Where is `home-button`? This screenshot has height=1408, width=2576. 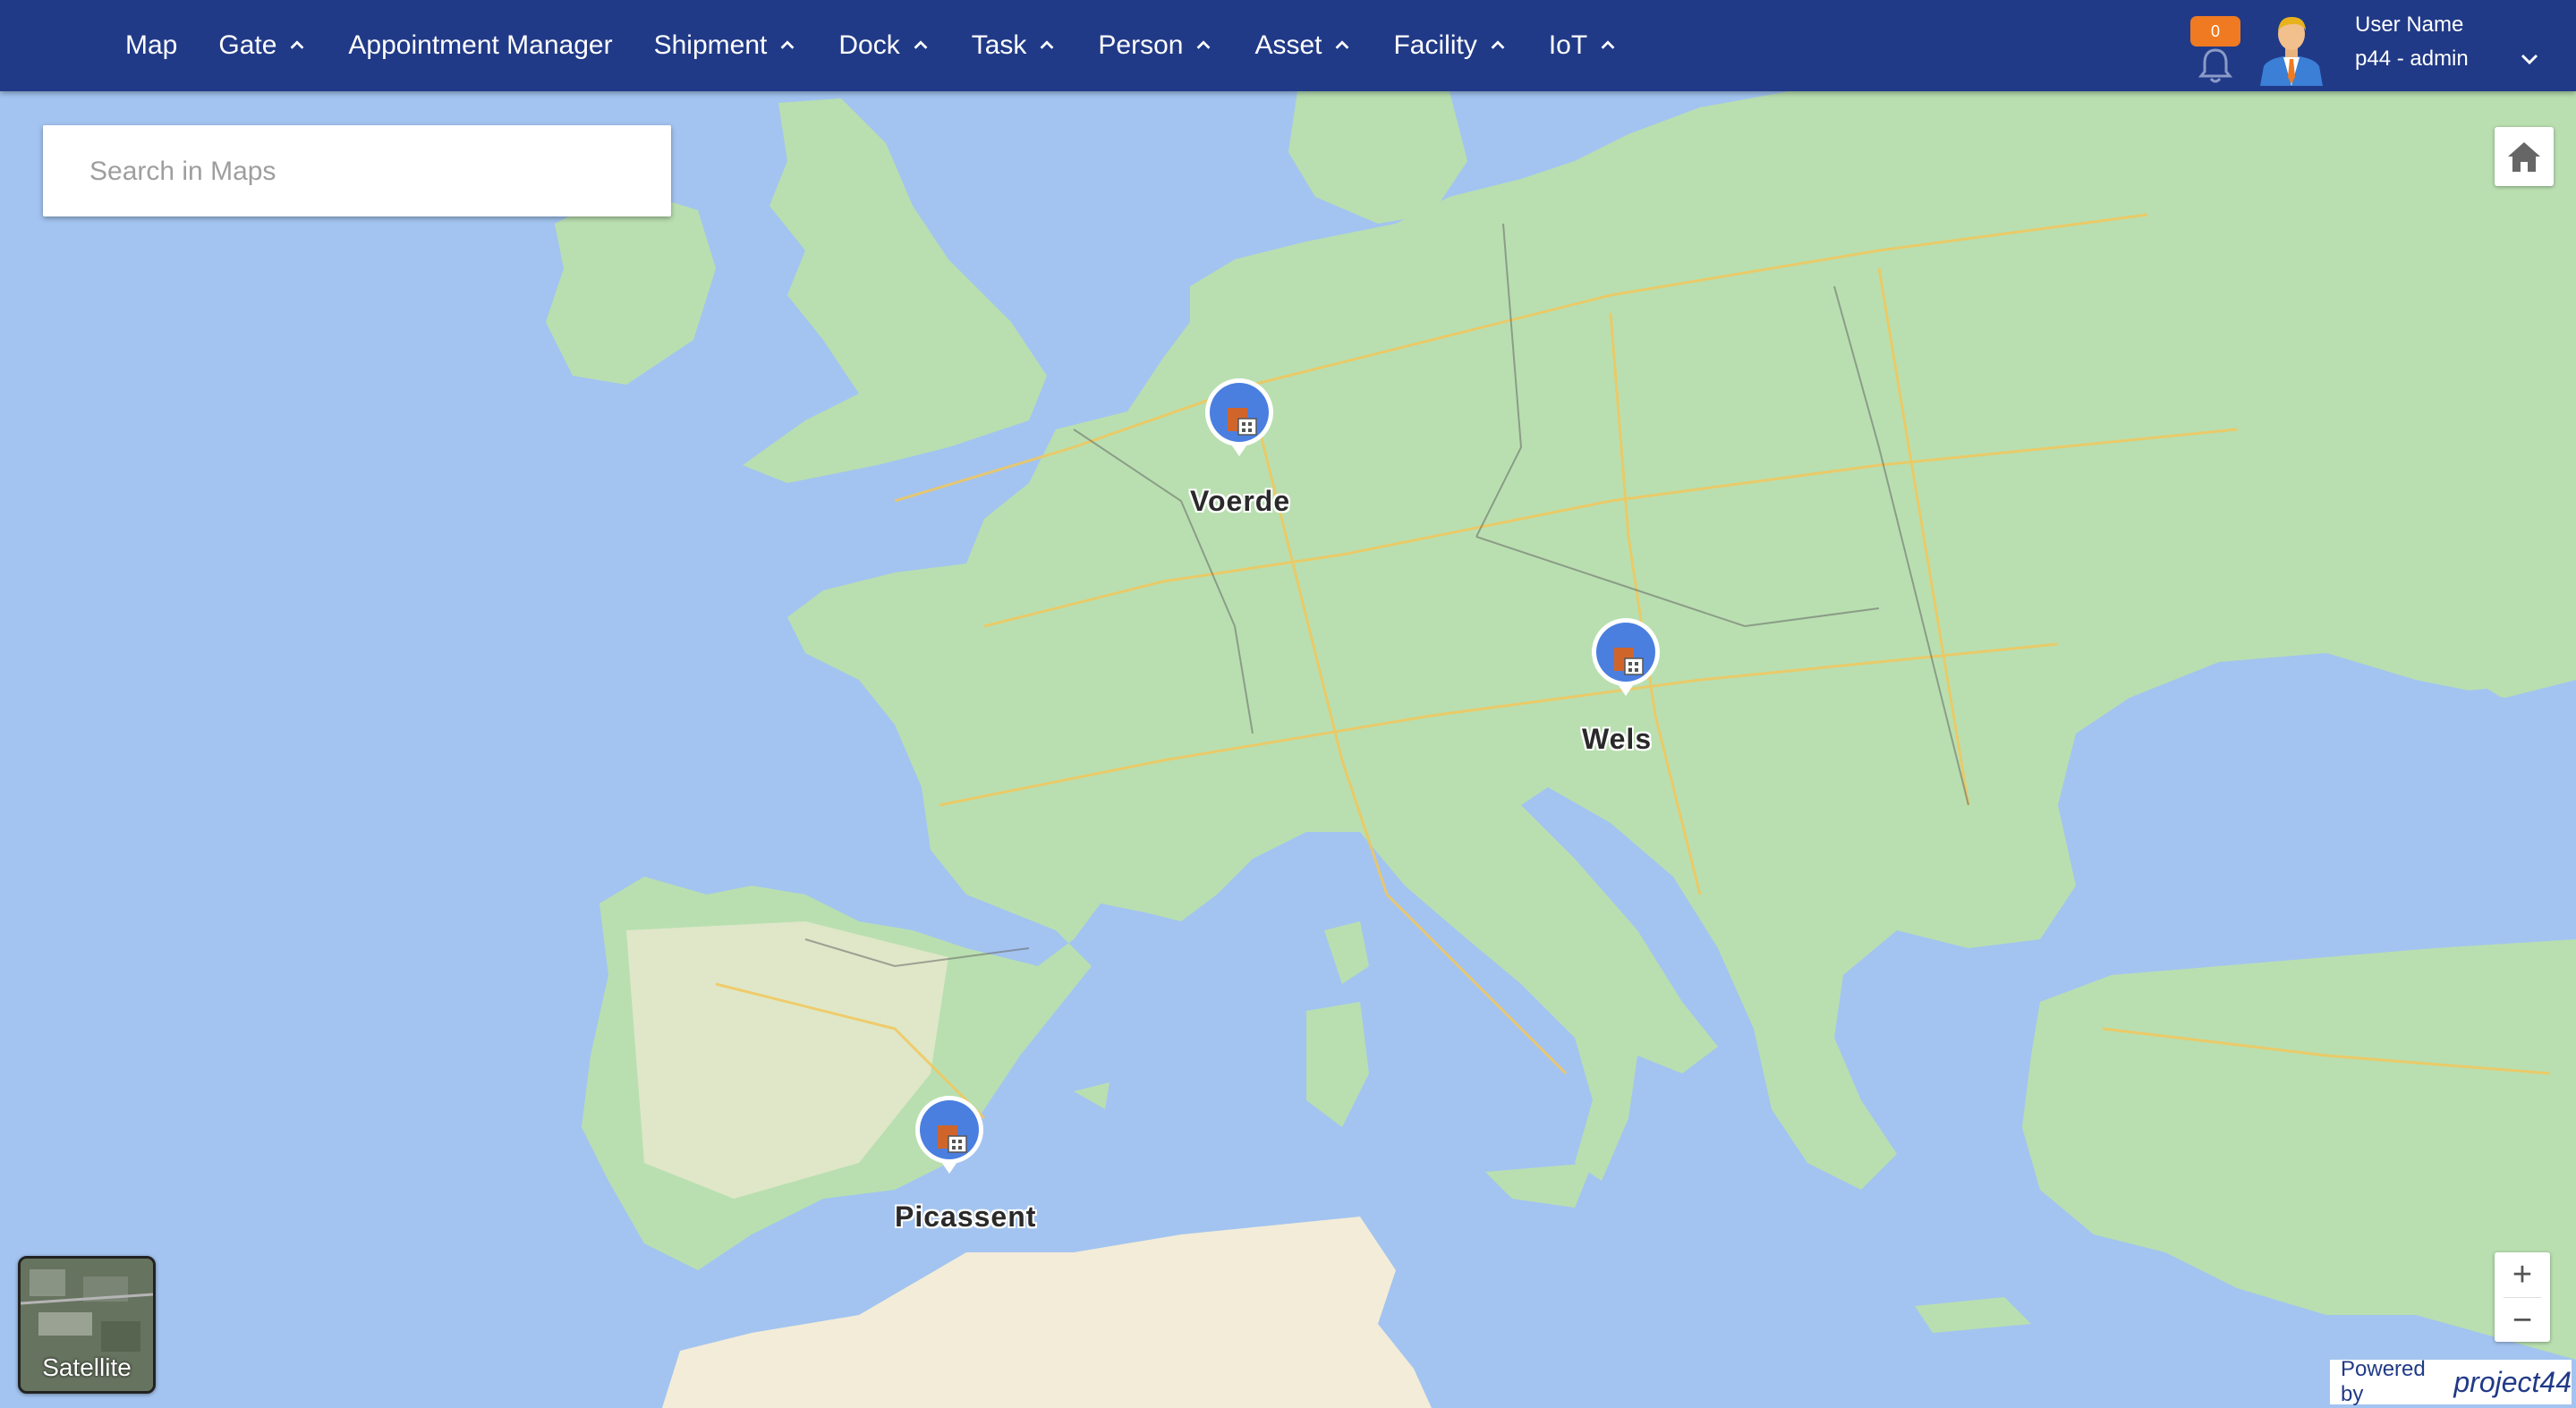
home-button is located at coordinates (2524, 156).